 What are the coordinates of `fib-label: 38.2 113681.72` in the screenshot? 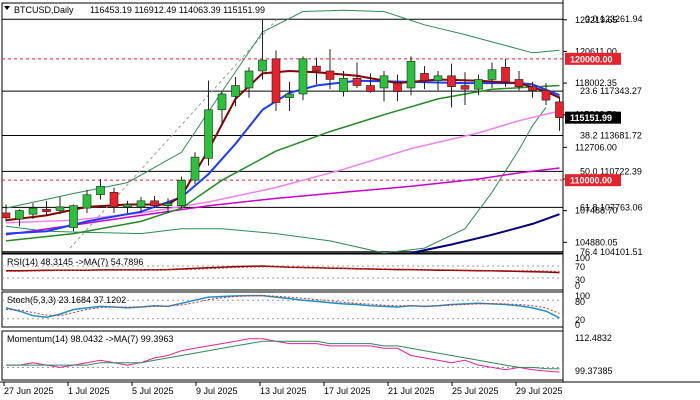 It's located at (611, 136).